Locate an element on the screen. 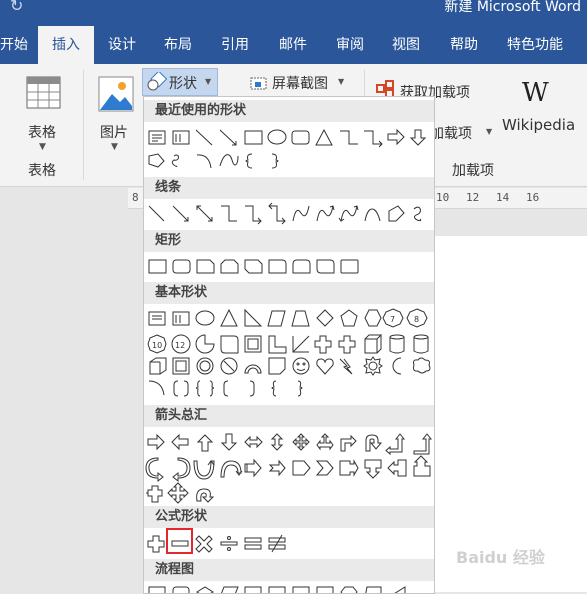 The image size is (587, 594). selected-minus-shape-highlight is located at coordinates (179, 541).